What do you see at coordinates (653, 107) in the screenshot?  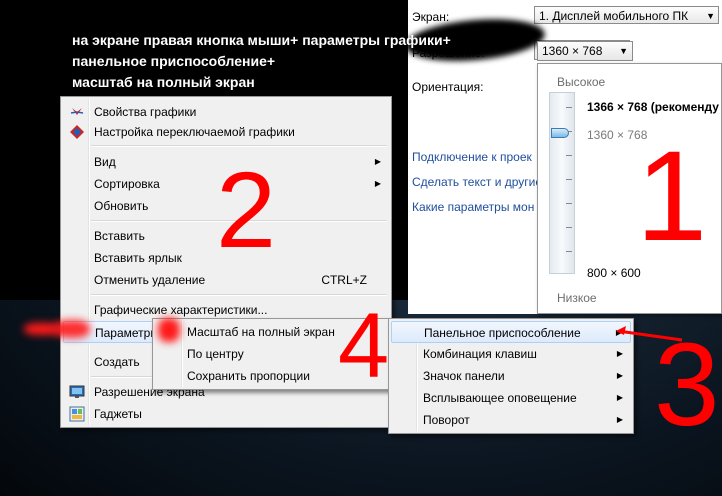 I see `resolution-recommended: 1366 × 768 (рекоменду` at bounding box center [653, 107].